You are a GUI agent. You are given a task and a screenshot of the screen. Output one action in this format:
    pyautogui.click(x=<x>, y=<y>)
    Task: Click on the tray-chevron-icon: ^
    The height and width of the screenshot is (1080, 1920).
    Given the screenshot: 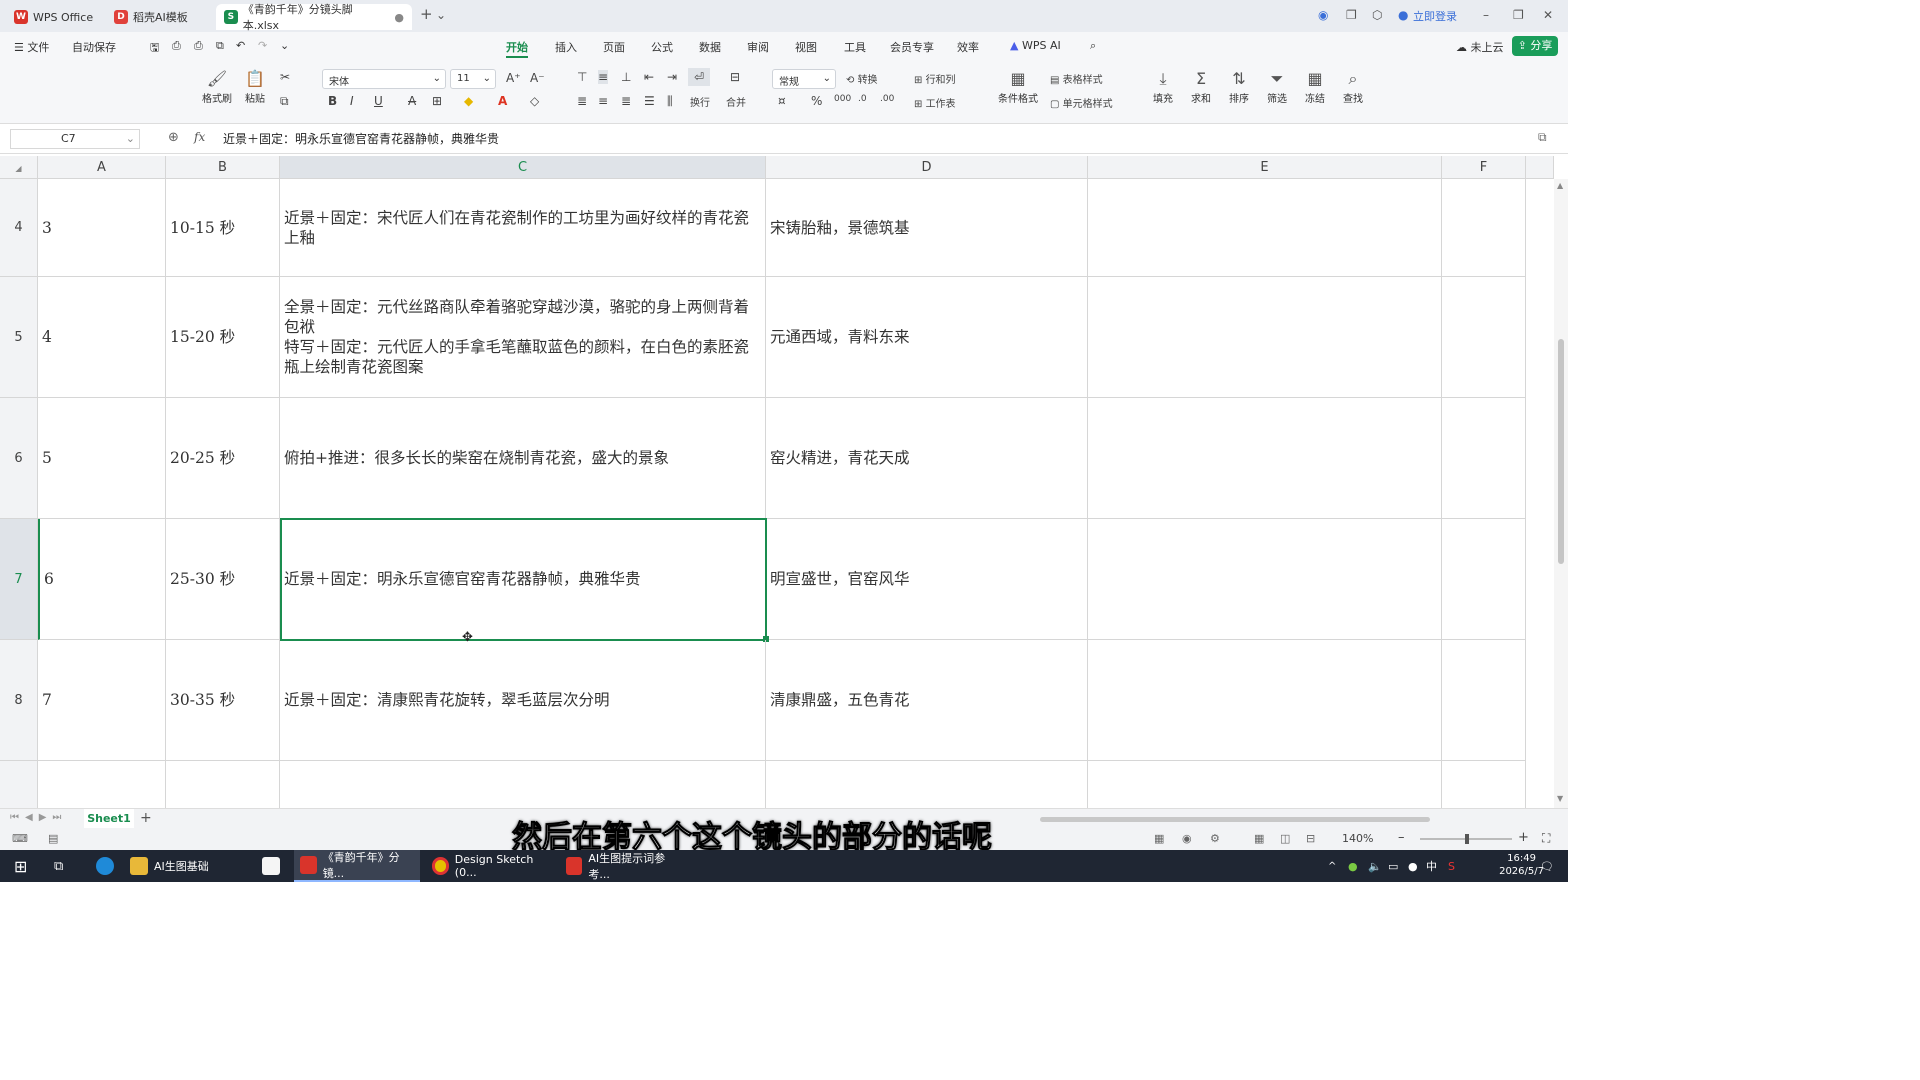 What is the action you would take?
    pyautogui.click(x=1332, y=866)
    